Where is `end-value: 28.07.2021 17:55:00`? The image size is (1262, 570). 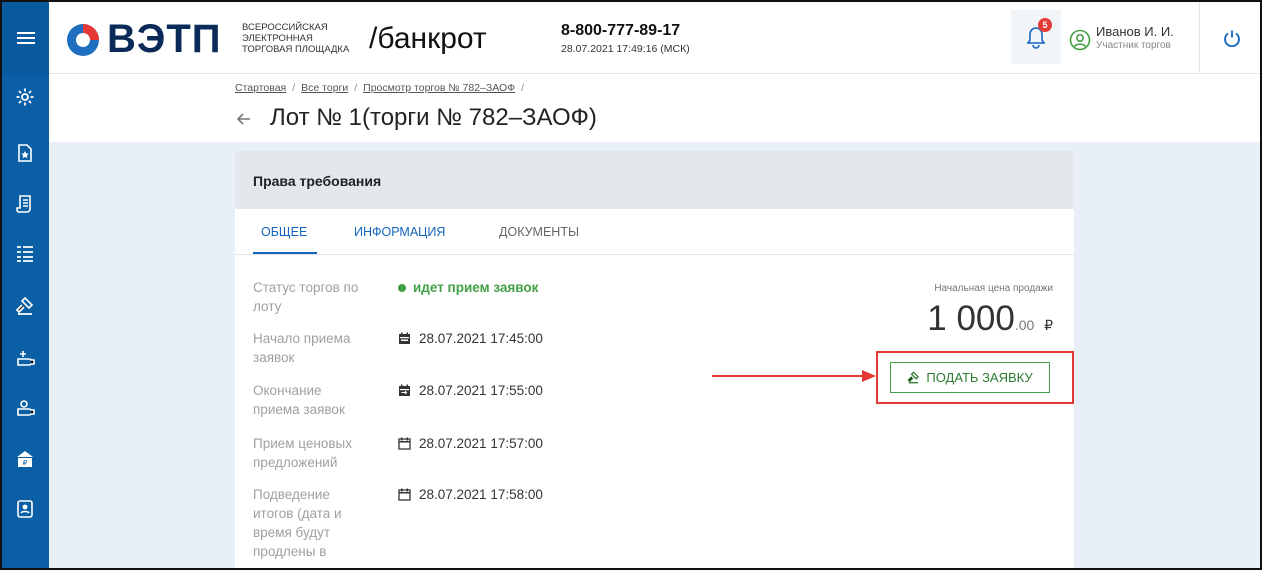 end-value: 28.07.2021 17:55:00 is located at coordinates (470, 390).